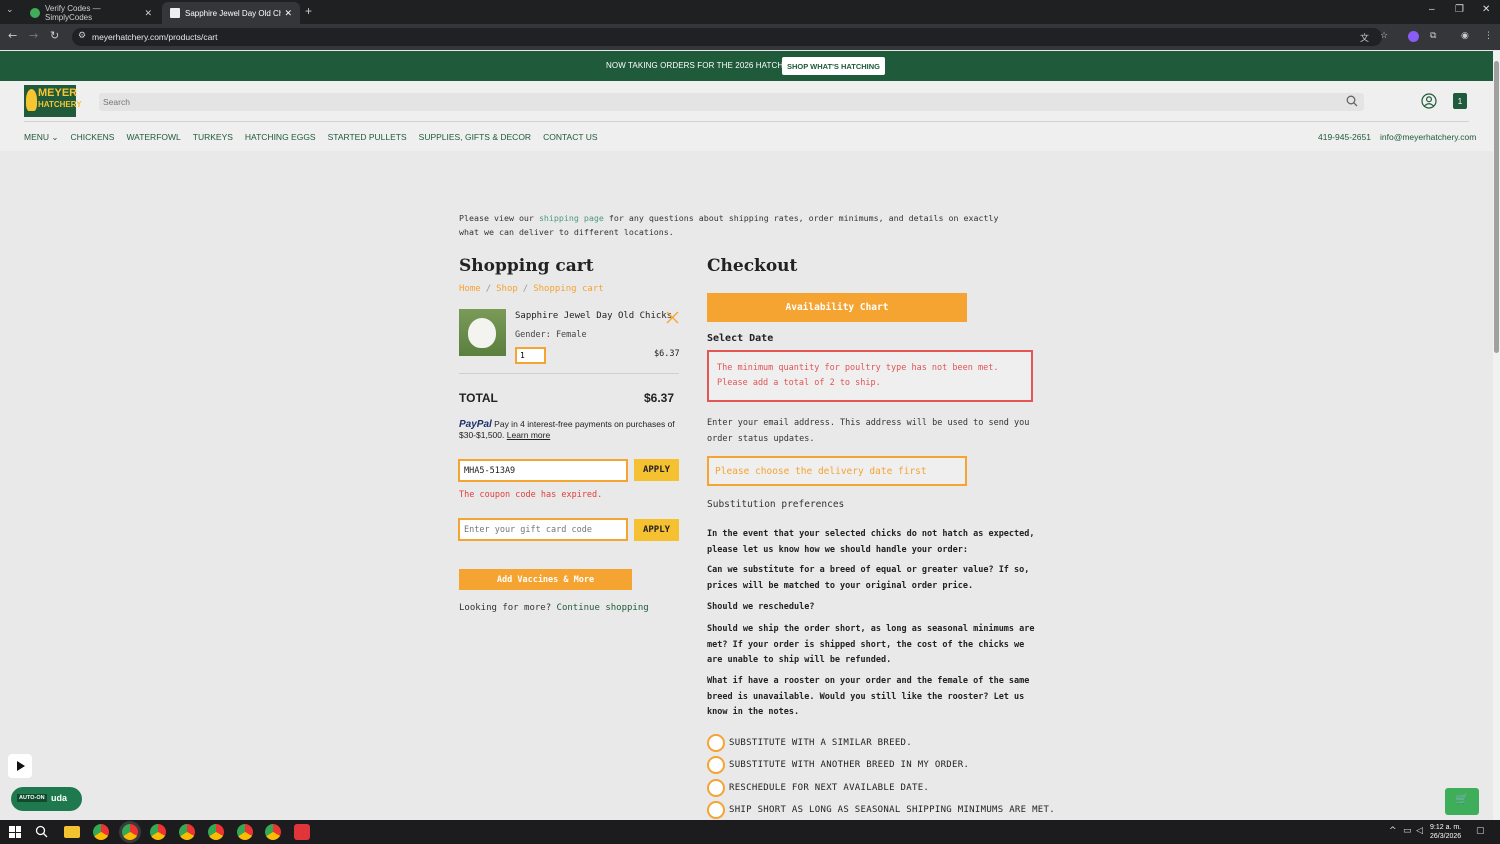  What do you see at coordinates (35, 13) in the screenshot?
I see `simplycodes-favicon-icon` at bounding box center [35, 13].